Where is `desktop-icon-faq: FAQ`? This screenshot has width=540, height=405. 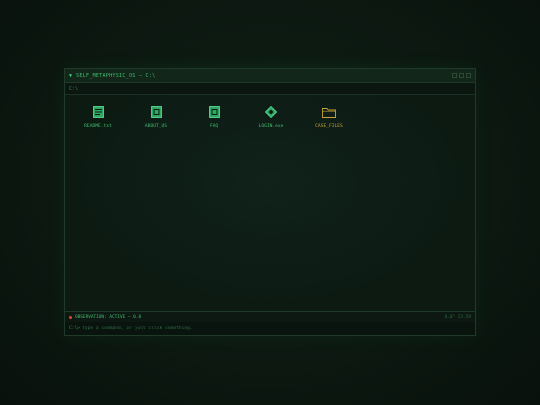 desktop-icon-faq: FAQ is located at coordinates (214, 117).